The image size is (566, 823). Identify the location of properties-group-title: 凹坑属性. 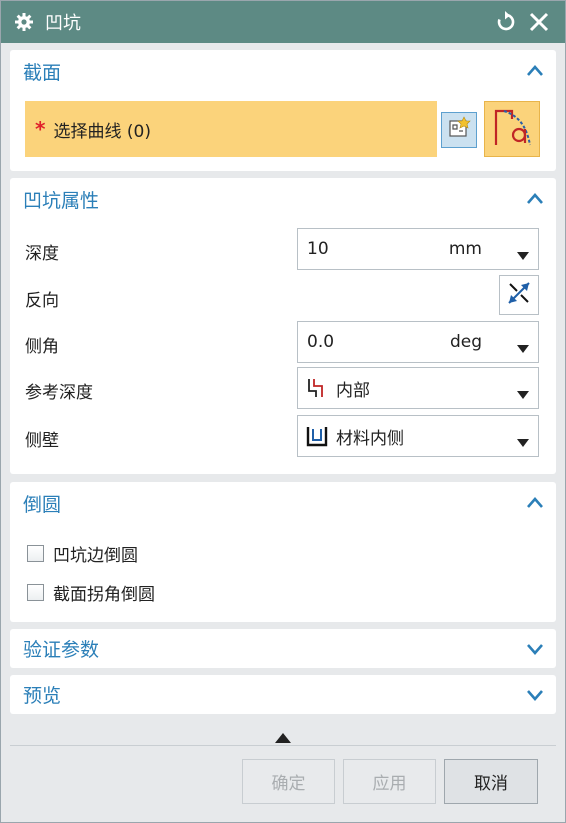
(61, 200).